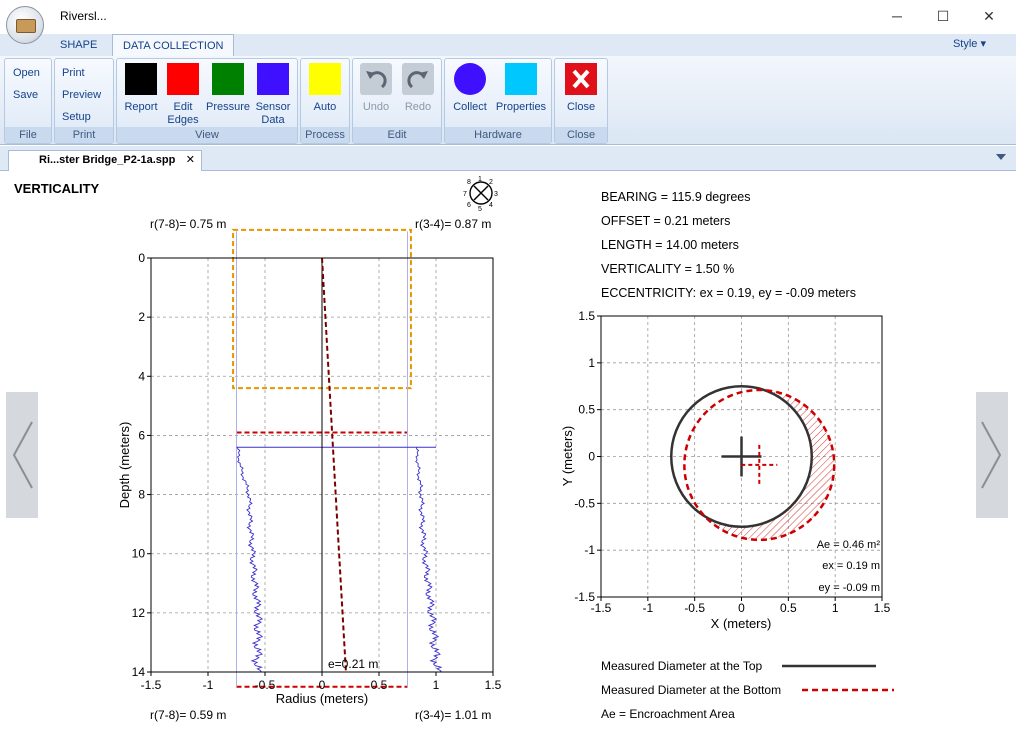 This screenshot has height=730, width=1016. What do you see at coordinates (207, 135) in the screenshot?
I see `group-view-label: View` at bounding box center [207, 135].